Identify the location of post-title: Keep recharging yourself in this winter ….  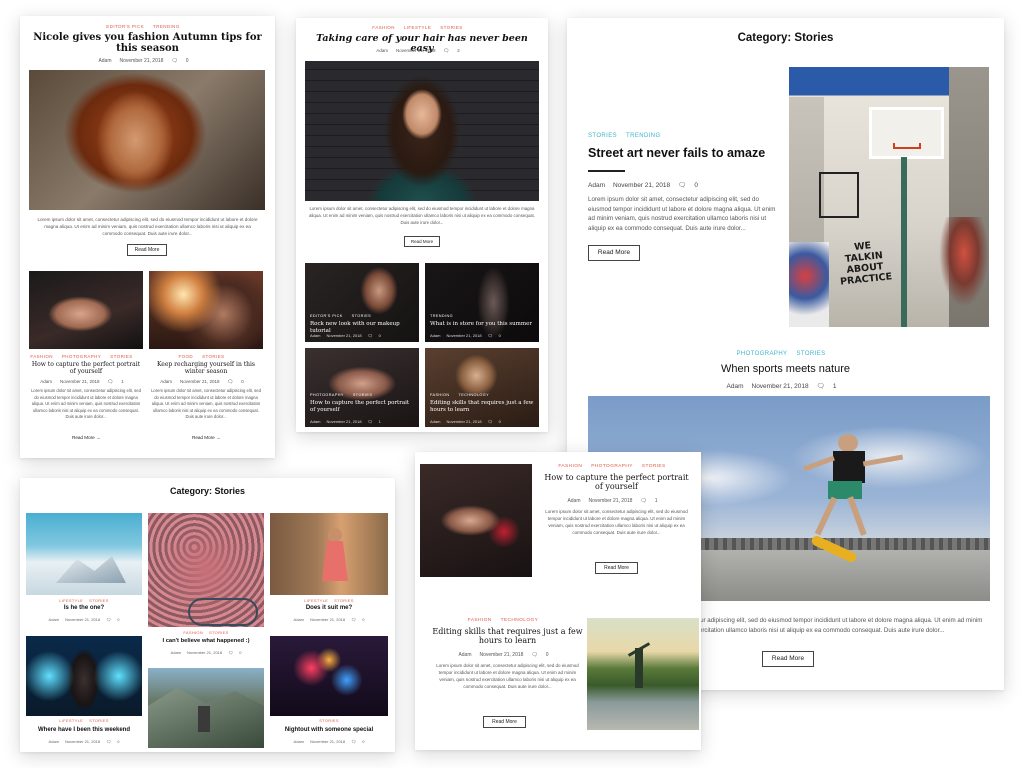
(206, 368).